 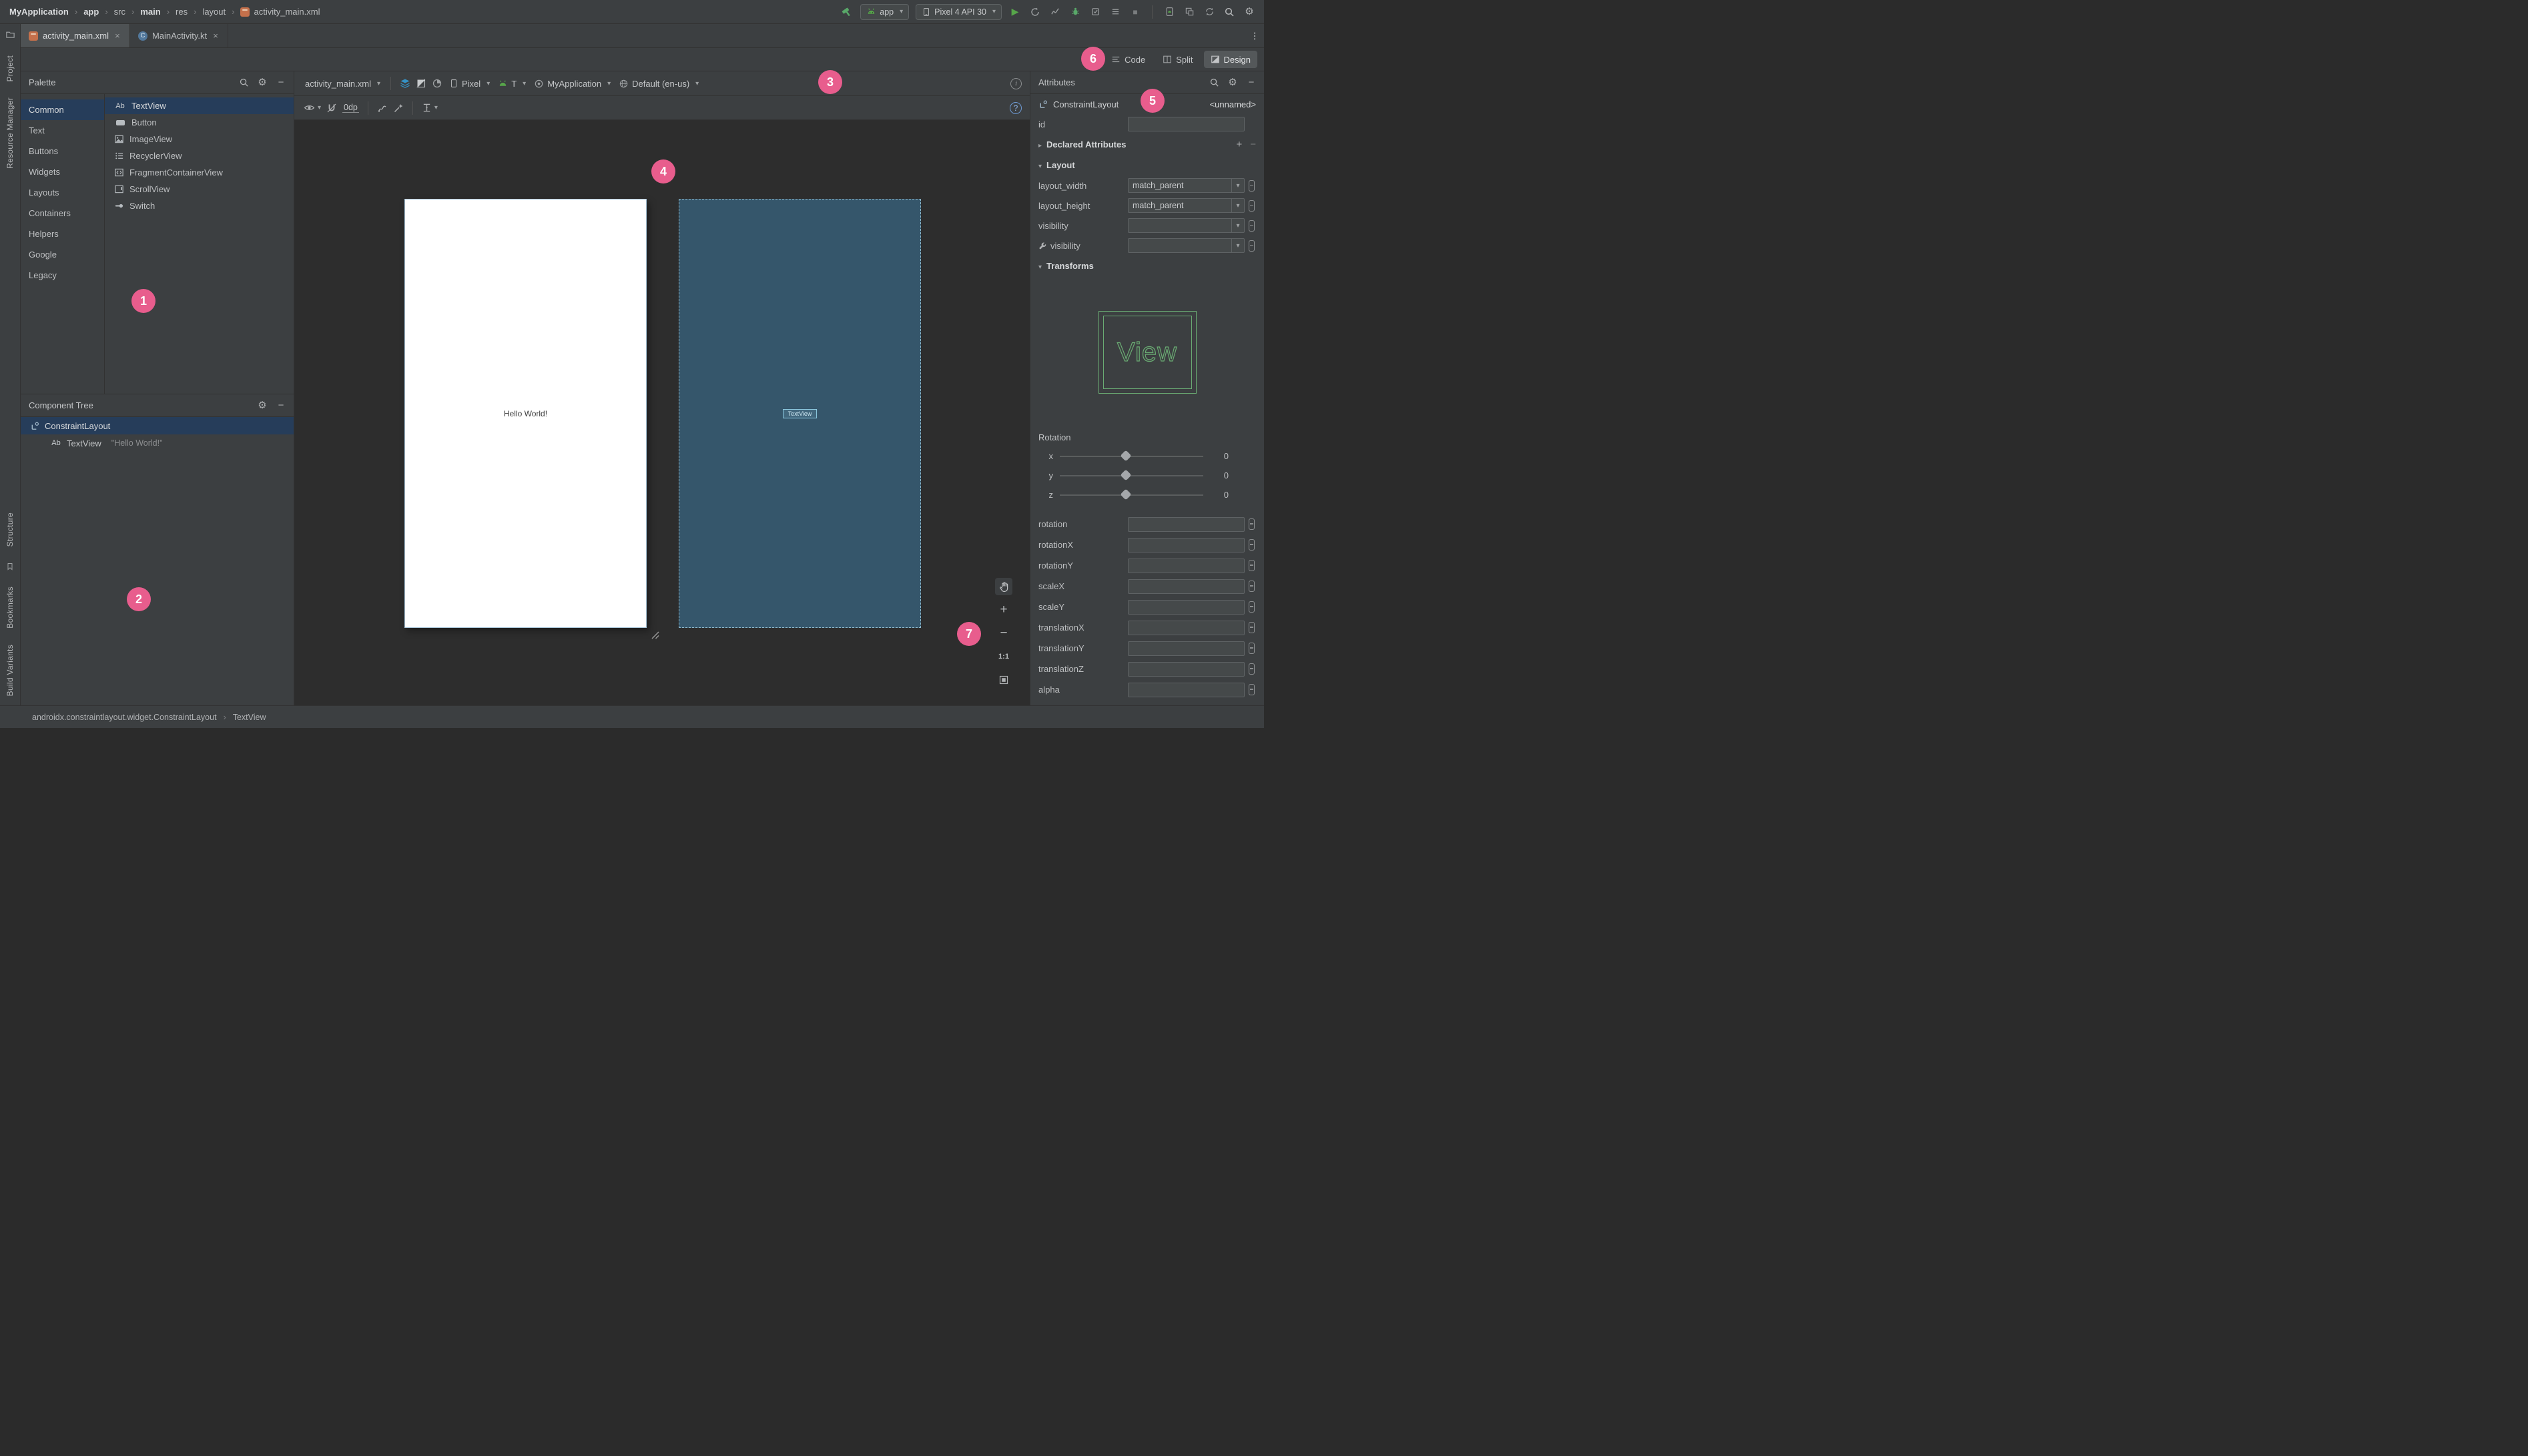 I want to click on sidebar-tab-bookmarks: Bookmarks, so click(x=10, y=608).